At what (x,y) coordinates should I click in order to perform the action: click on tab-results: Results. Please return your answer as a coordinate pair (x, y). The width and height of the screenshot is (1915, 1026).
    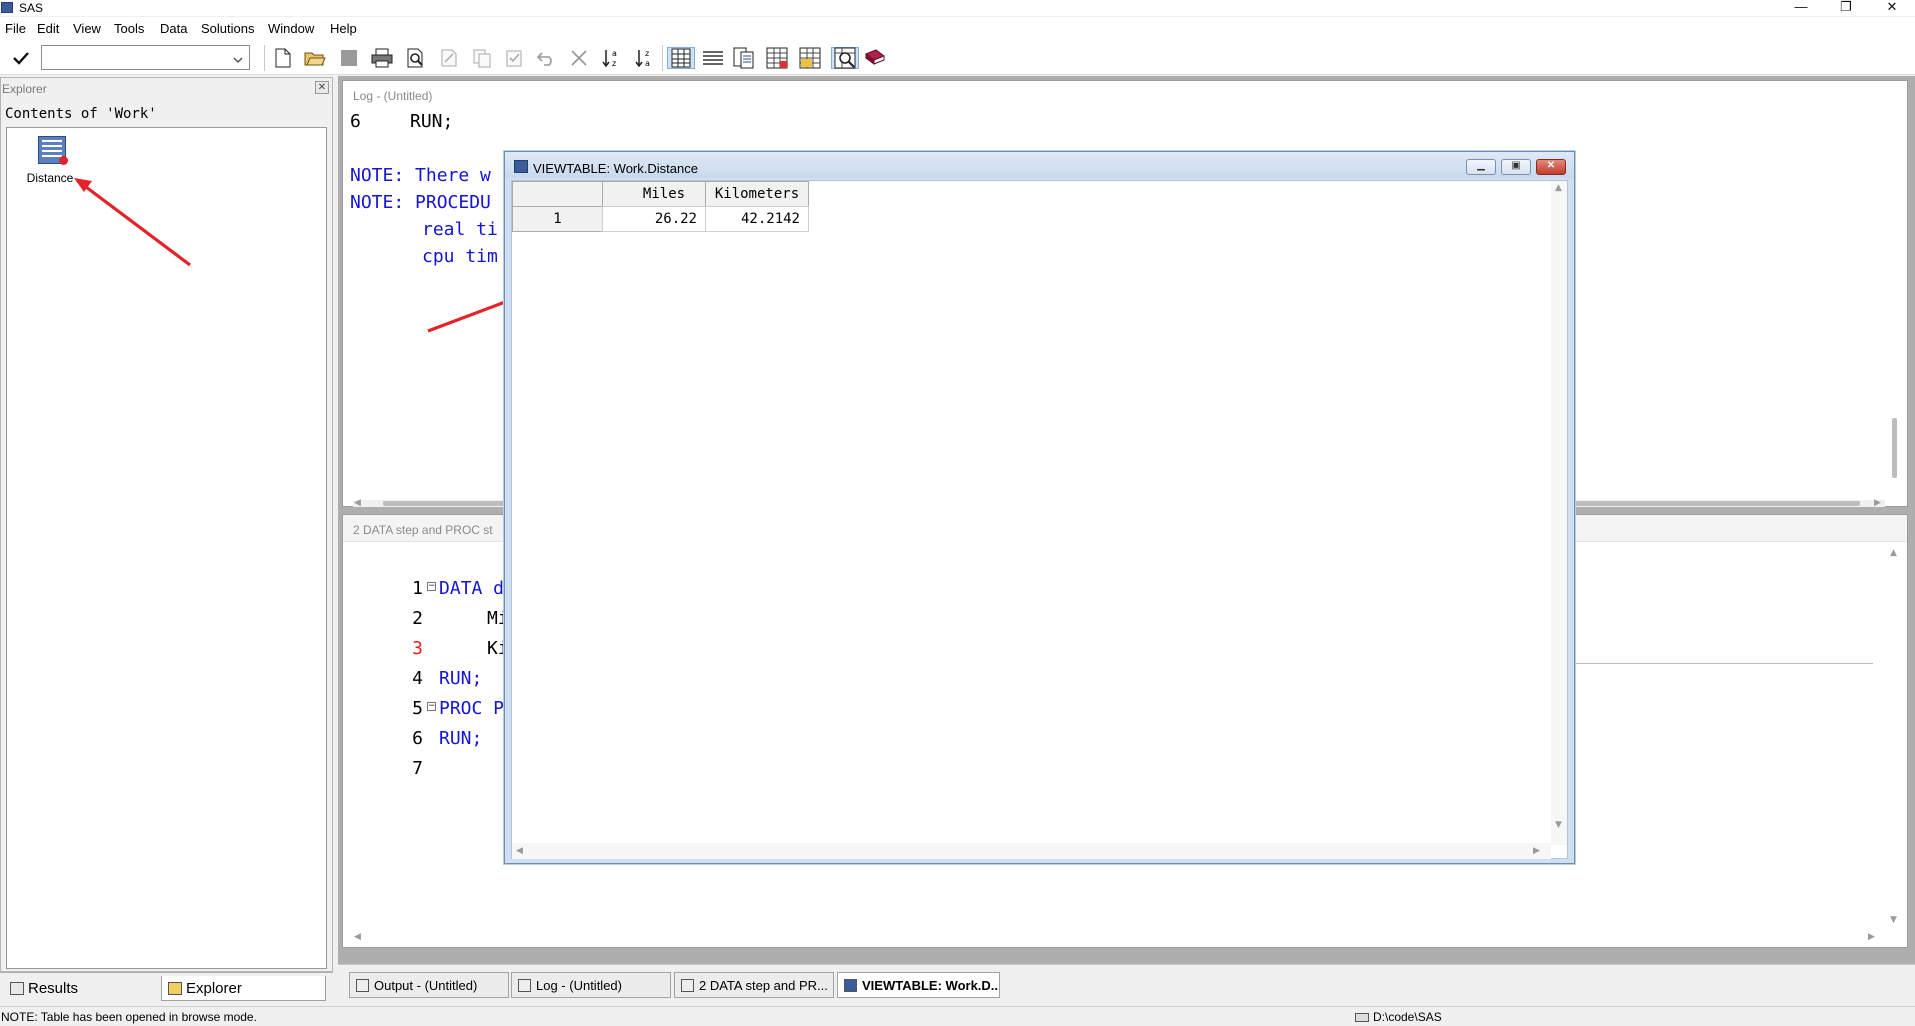
    Looking at the image, I should click on (79, 988).